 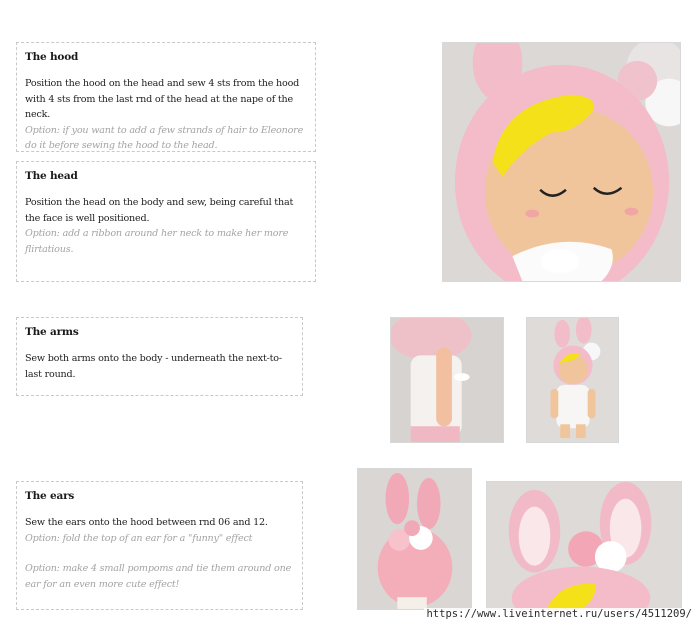 What do you see at coordinates (572, 380) in the screenshot?
I see `doll-full-body-photo` at bounding box center [572, 380].